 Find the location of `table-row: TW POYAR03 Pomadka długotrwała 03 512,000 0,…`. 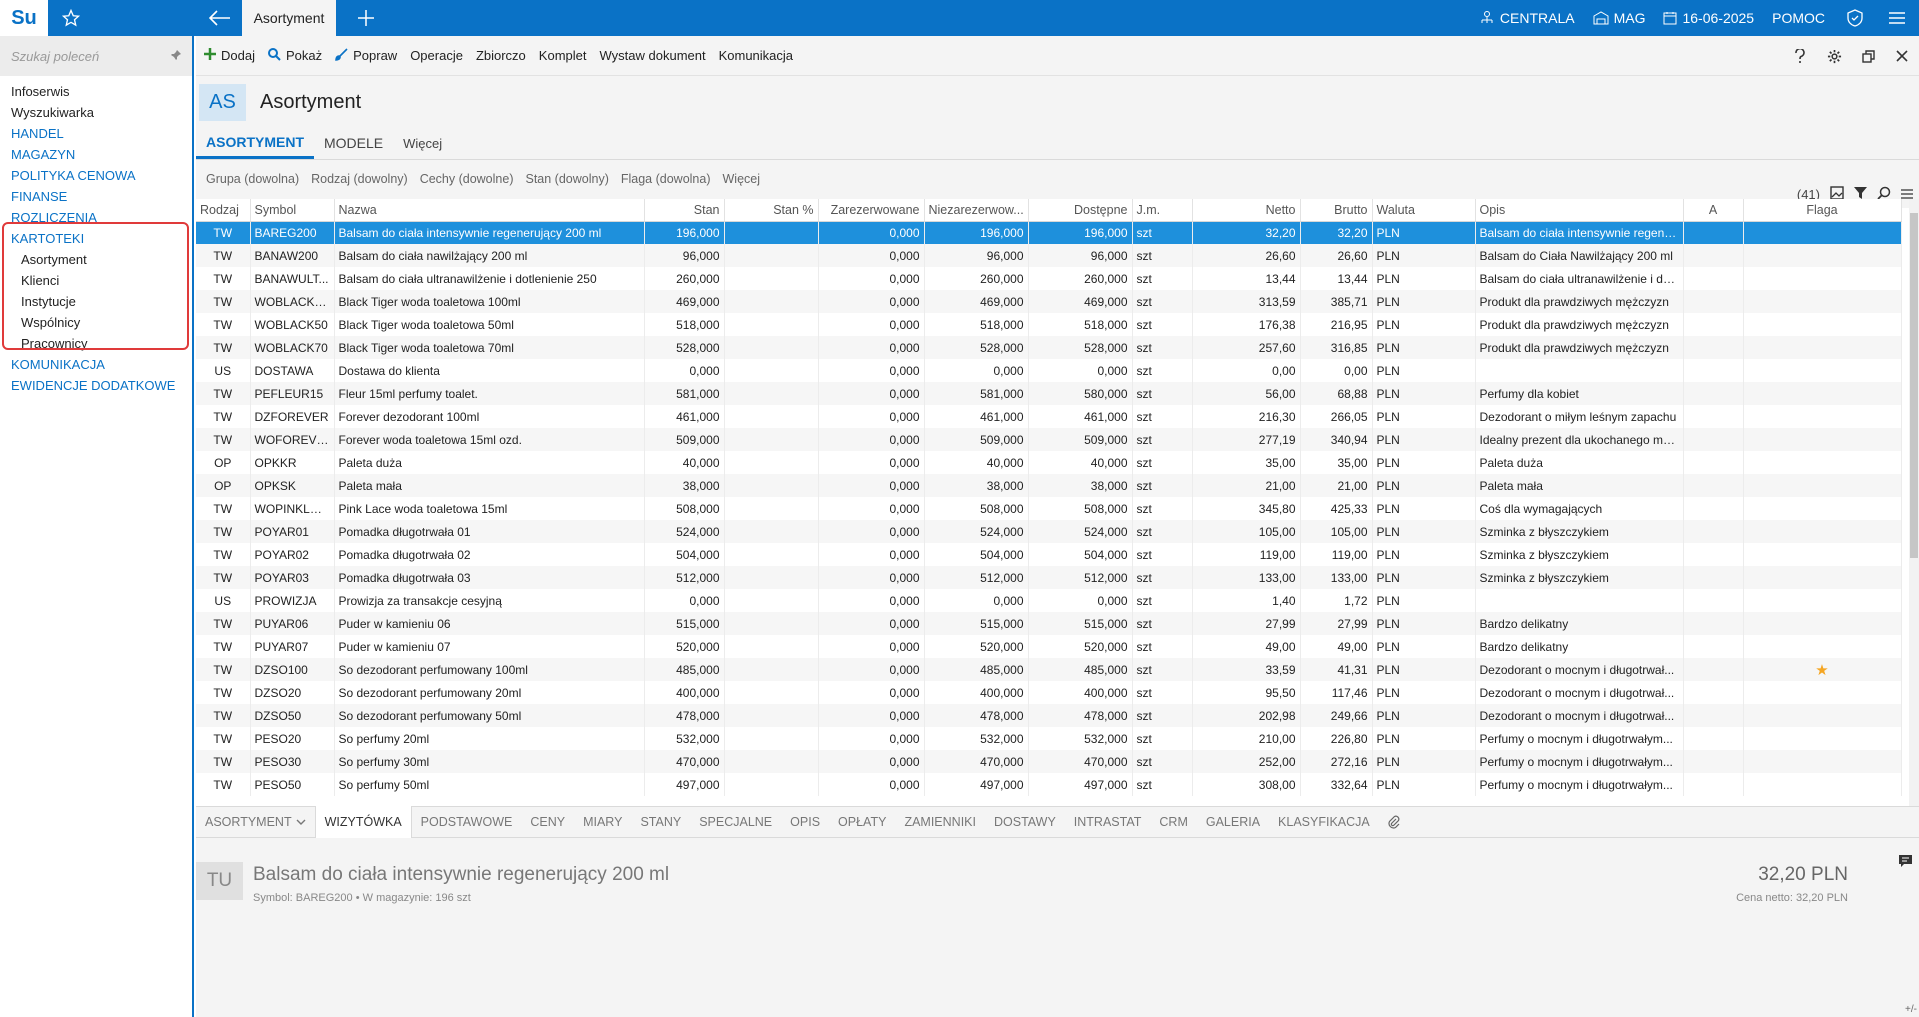

table-row: TW POYAR03 Pomadka długotrwała 03 512,000 0,… is located at coordinates (1049, 577).